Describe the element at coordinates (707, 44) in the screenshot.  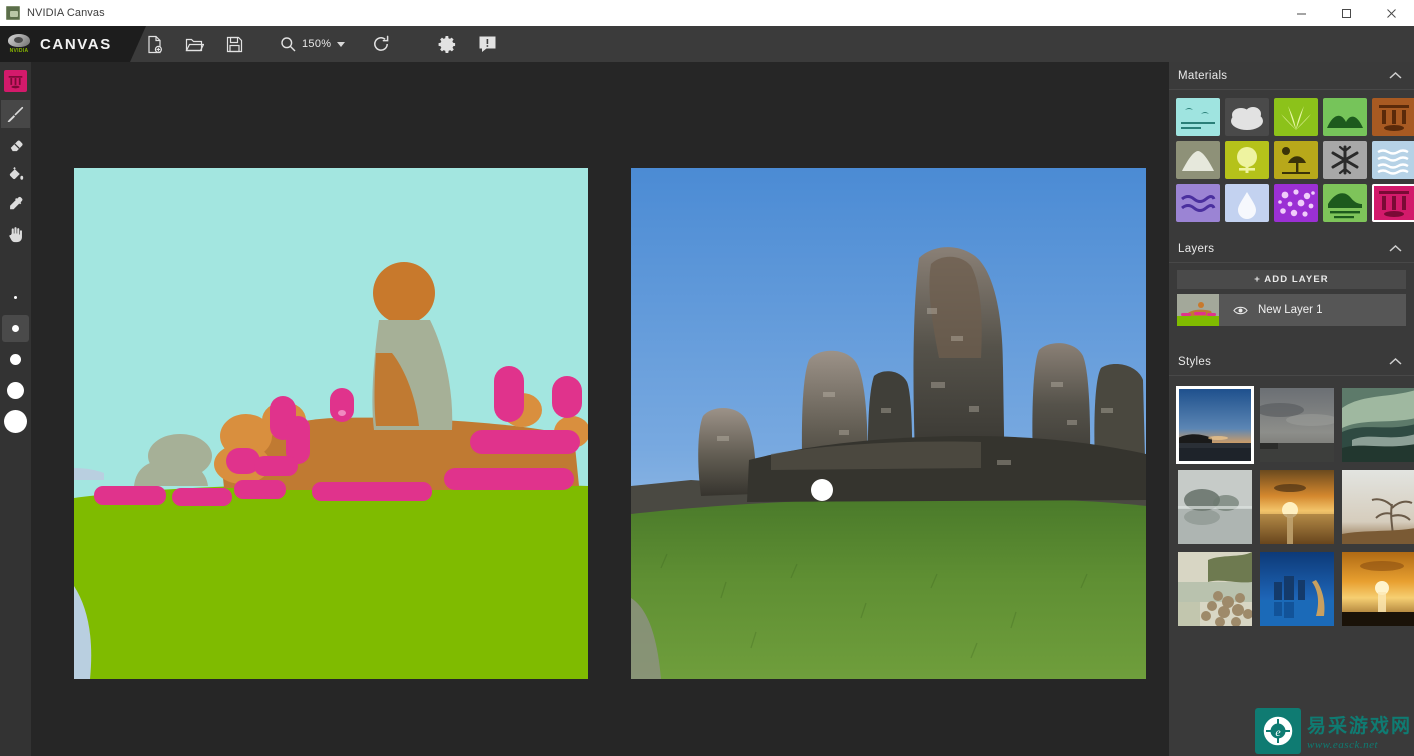
I see `app-toolbar: NVIDIA CANVAS 150%` at that location.